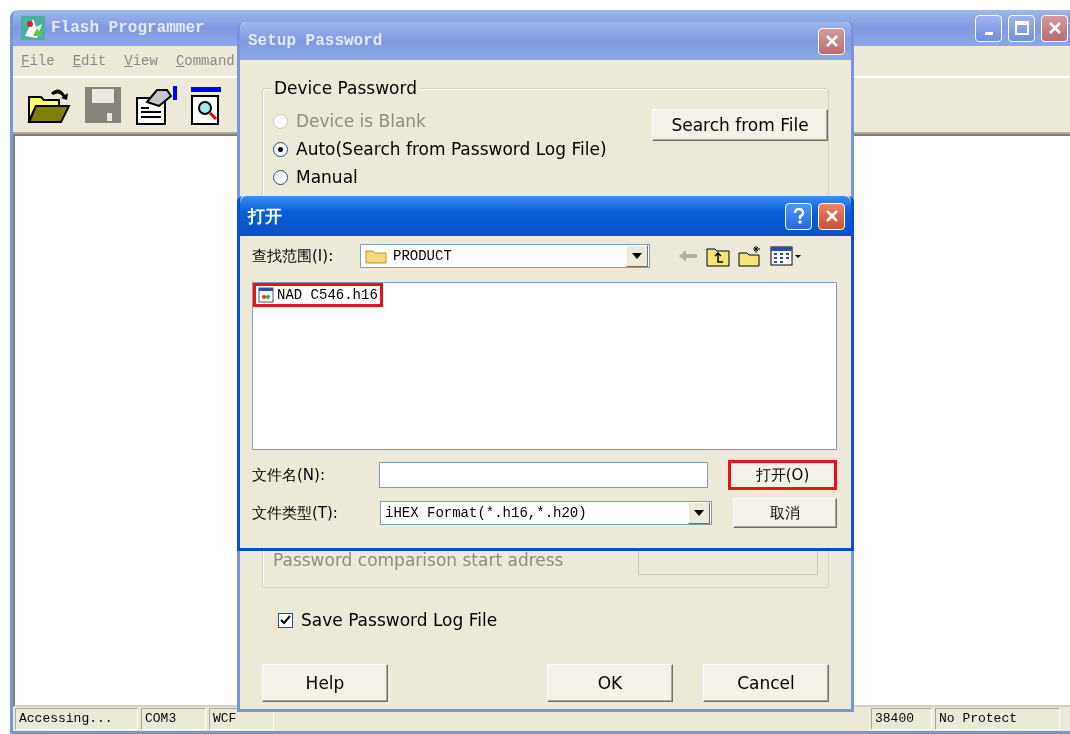  What do you see at coordinates (740, 125) in the screenshot?
I see `search-from-file-button: Search from File` at bounding box center [740, 125].